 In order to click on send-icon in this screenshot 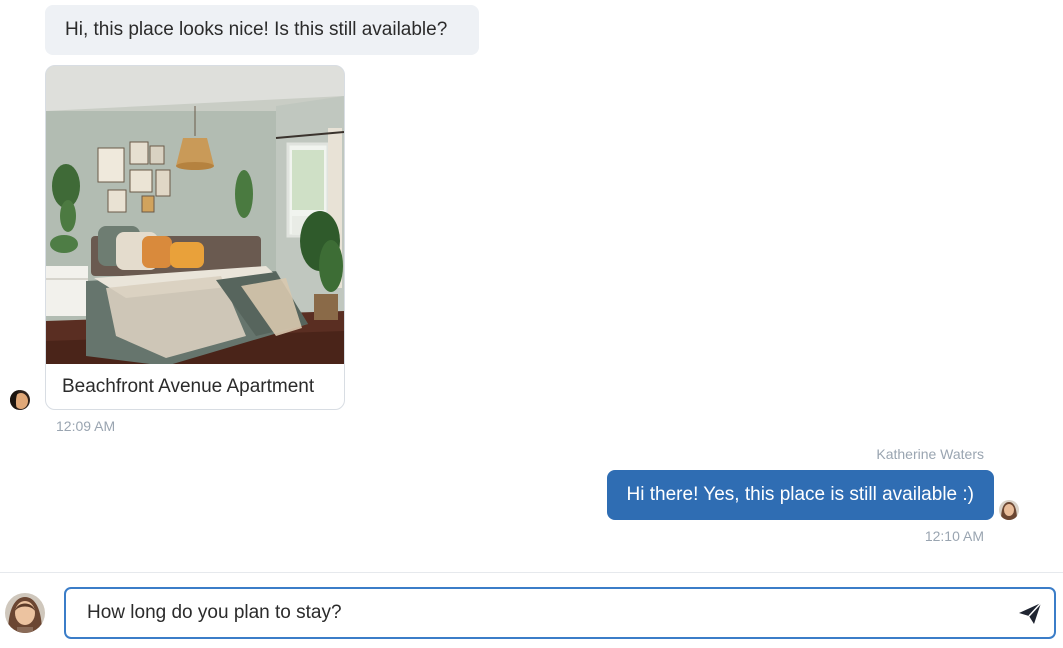, I will do `click(1030, 613)`.